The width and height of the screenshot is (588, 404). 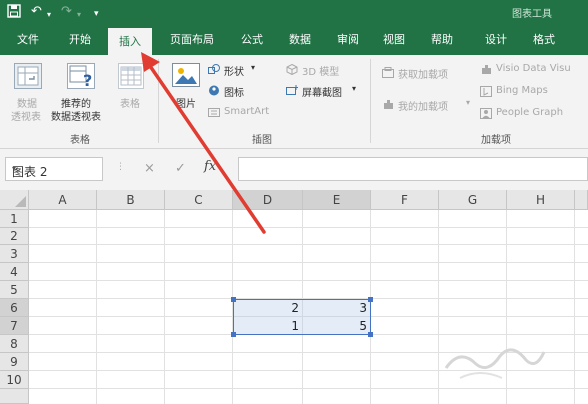 What do you see at coordinates (14, 200) in the screenshot?
I see `select-all-corner` at bounding box center [14, 200].